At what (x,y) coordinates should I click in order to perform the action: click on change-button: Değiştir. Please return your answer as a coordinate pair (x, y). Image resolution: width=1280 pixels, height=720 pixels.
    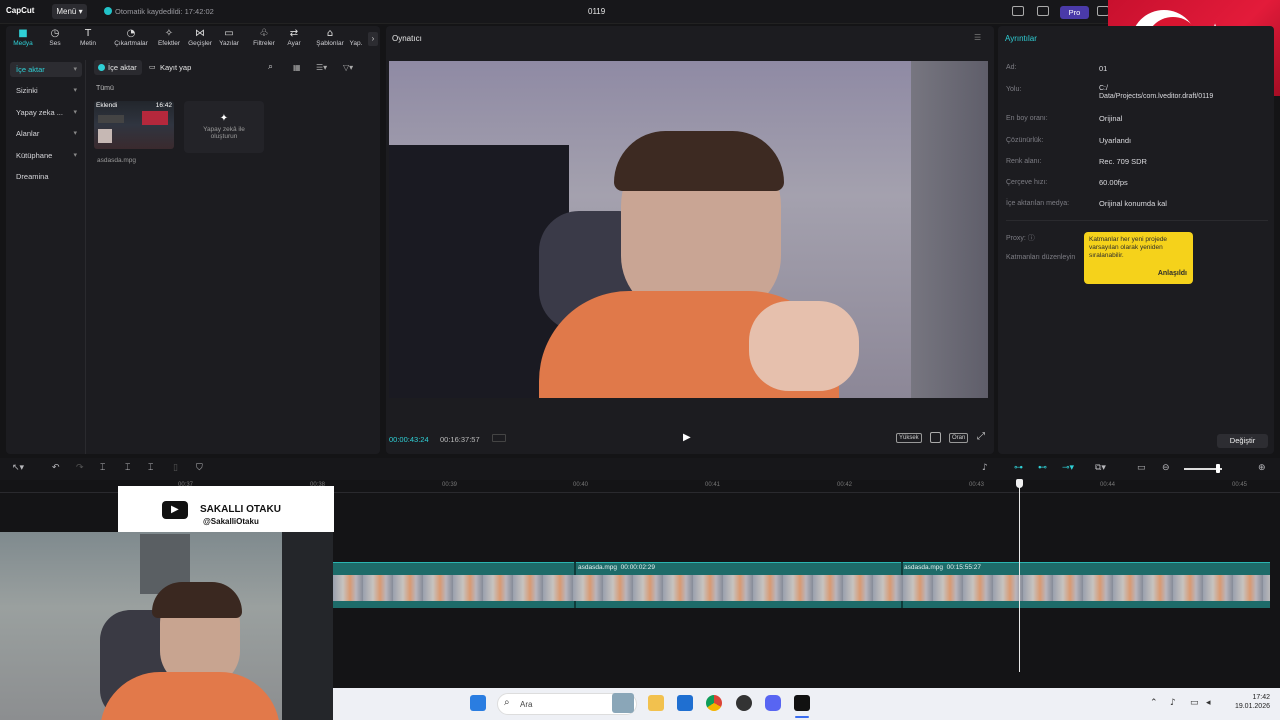
    Looking at the image, I should click on (1242, 441).